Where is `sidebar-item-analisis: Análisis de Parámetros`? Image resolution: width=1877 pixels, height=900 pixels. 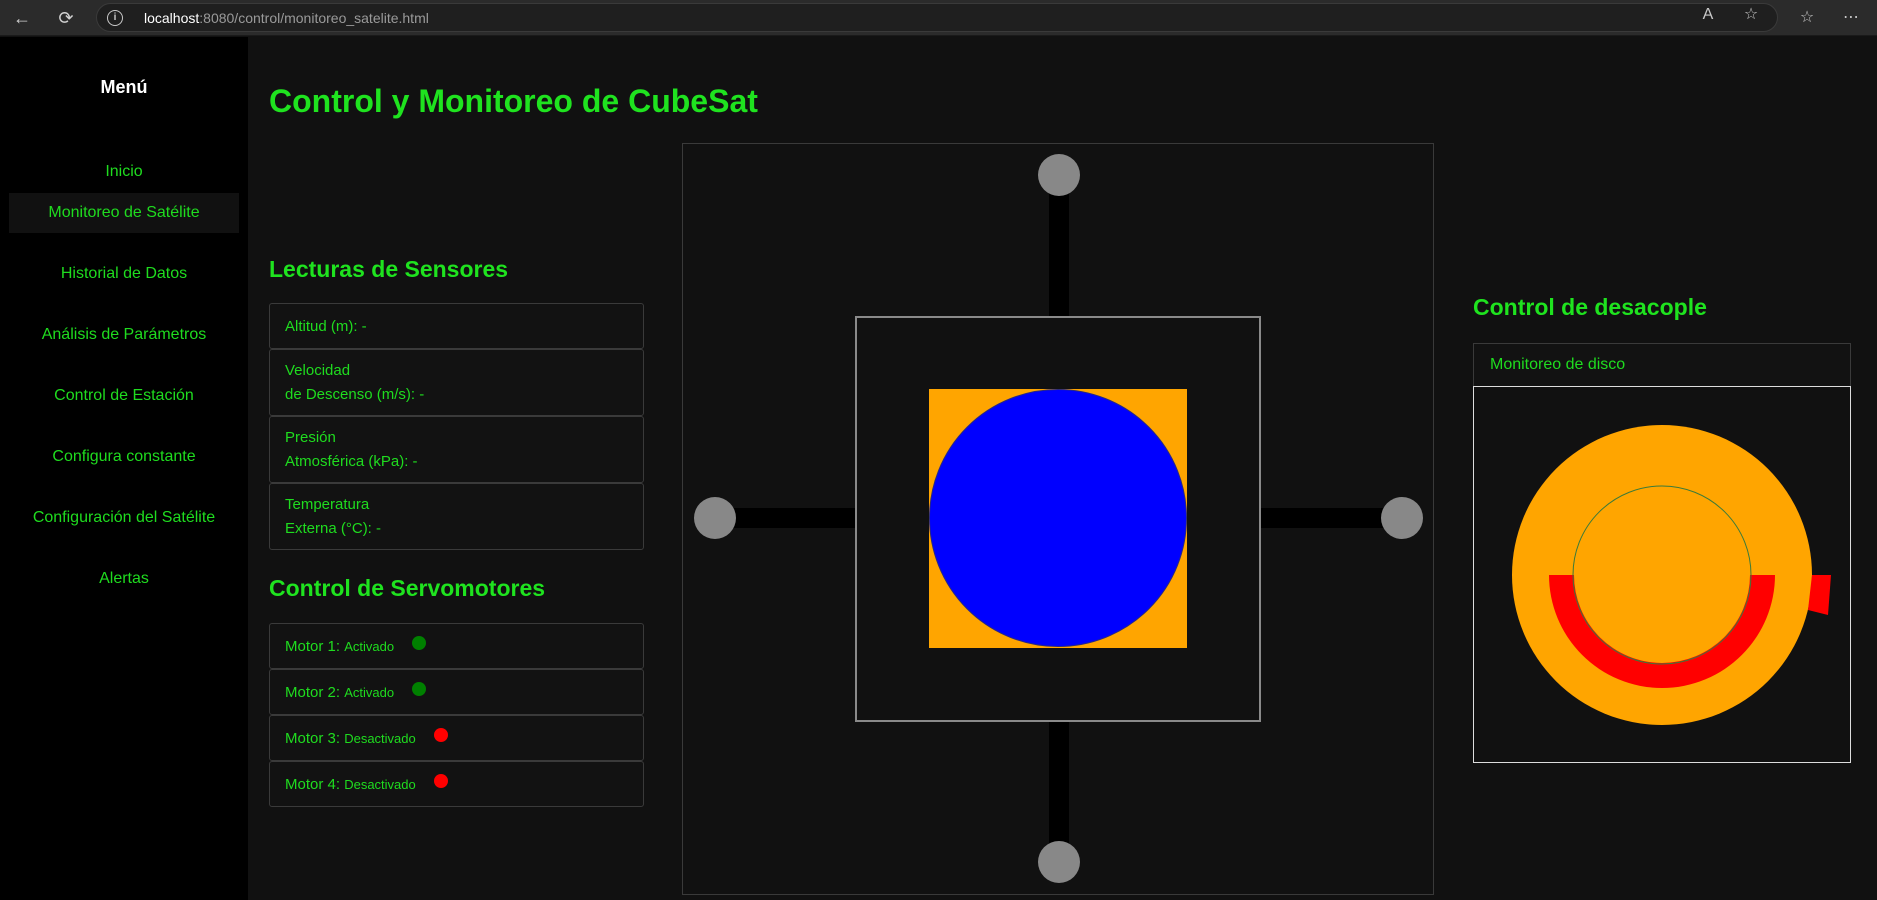 sidebar-item-analisis: Análisis de Parámetros is located at coordinates (124, 335).